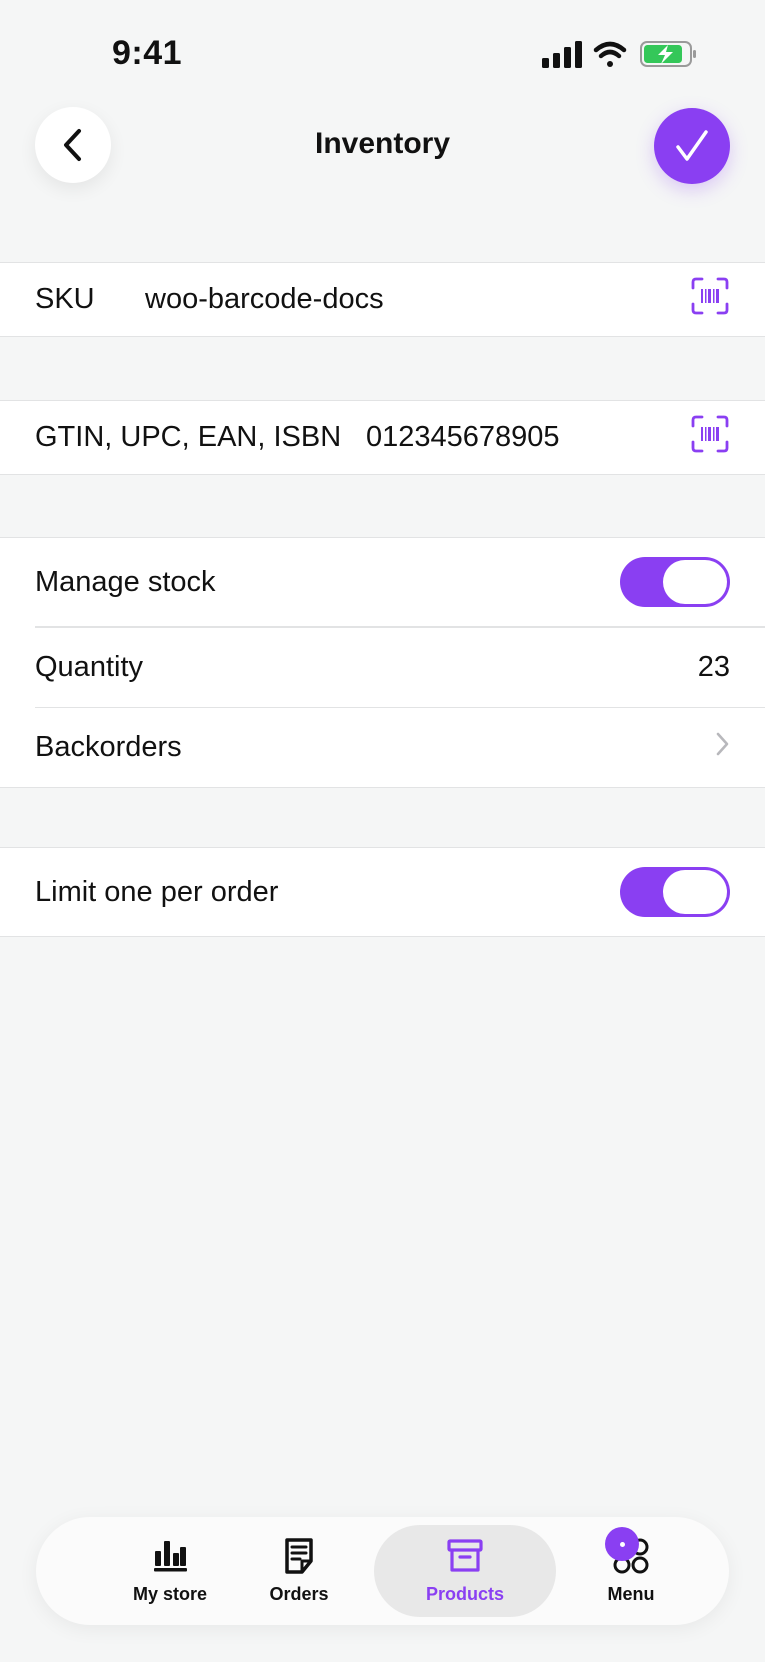 The width and height of the screenshot is (765, 1662). Describe the element at coordinates (382, 143) in the screenshot. I see `page-title: Inventory` at that location.